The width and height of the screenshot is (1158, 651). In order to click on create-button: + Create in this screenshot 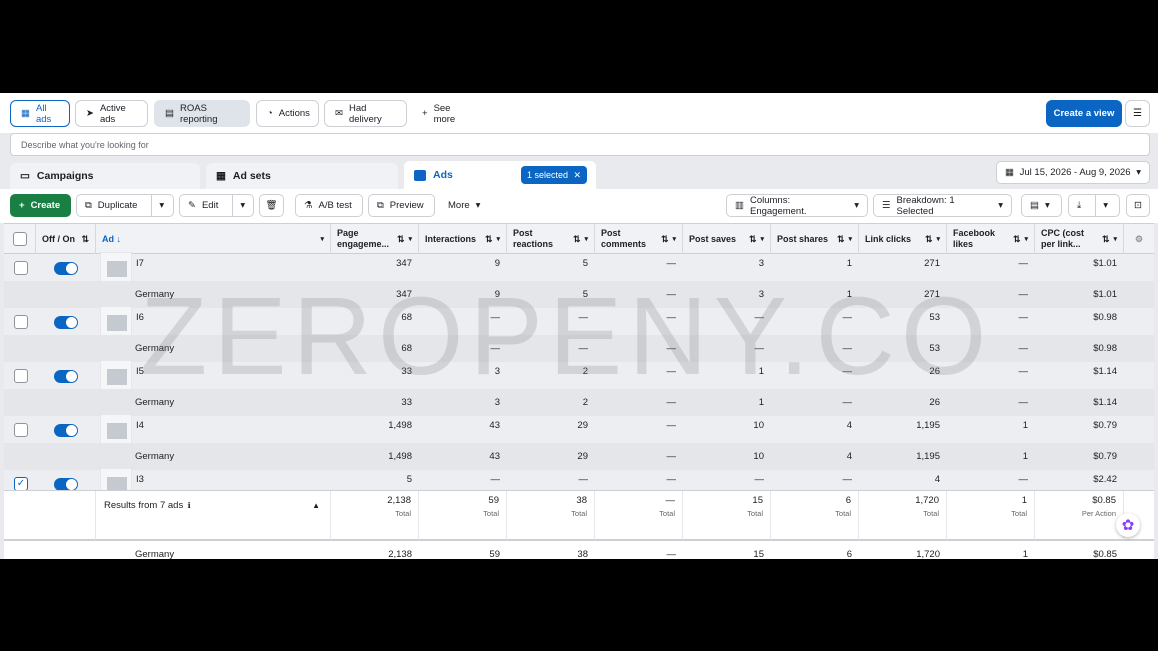, I will do `click(40, 205)`.